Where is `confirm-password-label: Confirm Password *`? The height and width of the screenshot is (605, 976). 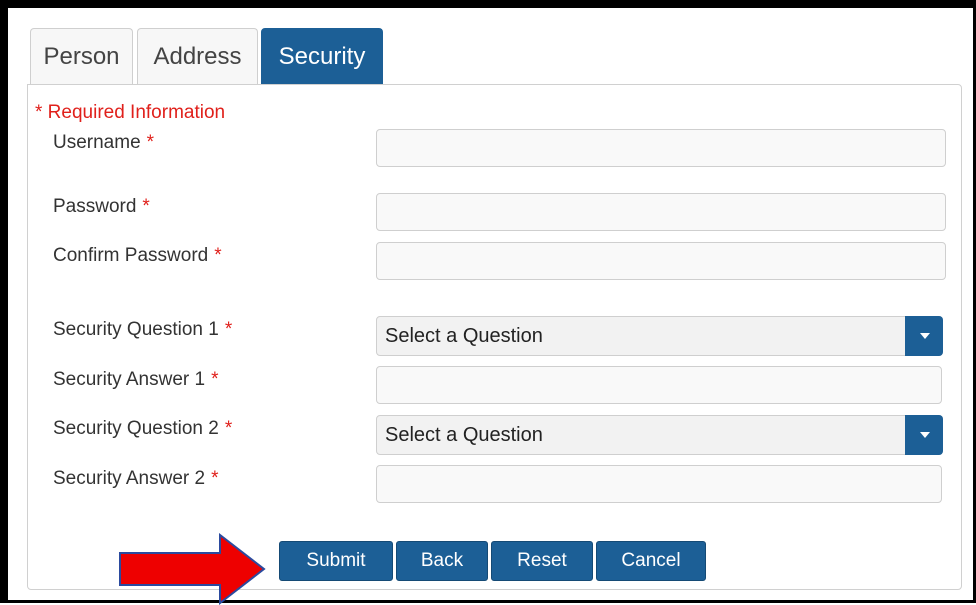 confirm-password-label: Confirm Password * is located at coordinates (137, 256).